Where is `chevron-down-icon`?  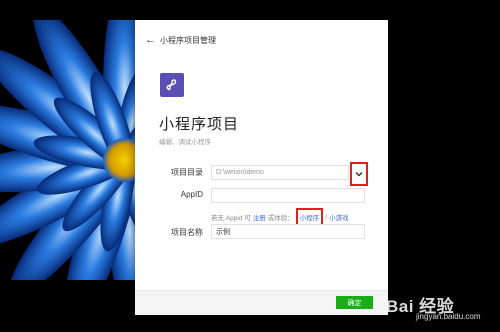
chevron-down-icon is located at coordinates (359, 174).